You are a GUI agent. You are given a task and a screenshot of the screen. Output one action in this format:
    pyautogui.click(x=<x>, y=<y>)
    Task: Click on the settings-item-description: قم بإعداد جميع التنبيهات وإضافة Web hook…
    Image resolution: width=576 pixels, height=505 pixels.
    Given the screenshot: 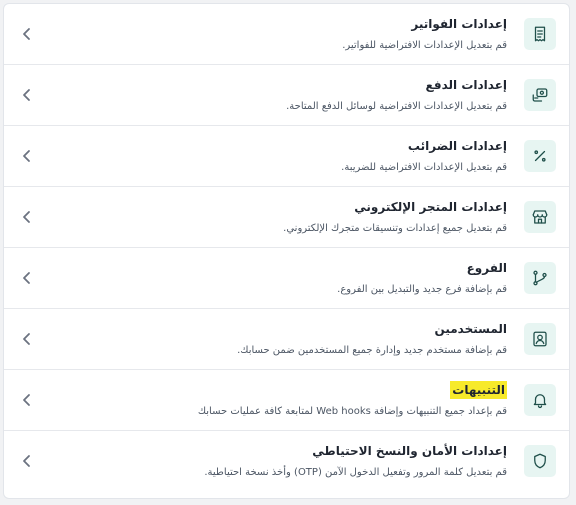 What is the action you would take?
    pyautogui.click(x=352, y=411)
    